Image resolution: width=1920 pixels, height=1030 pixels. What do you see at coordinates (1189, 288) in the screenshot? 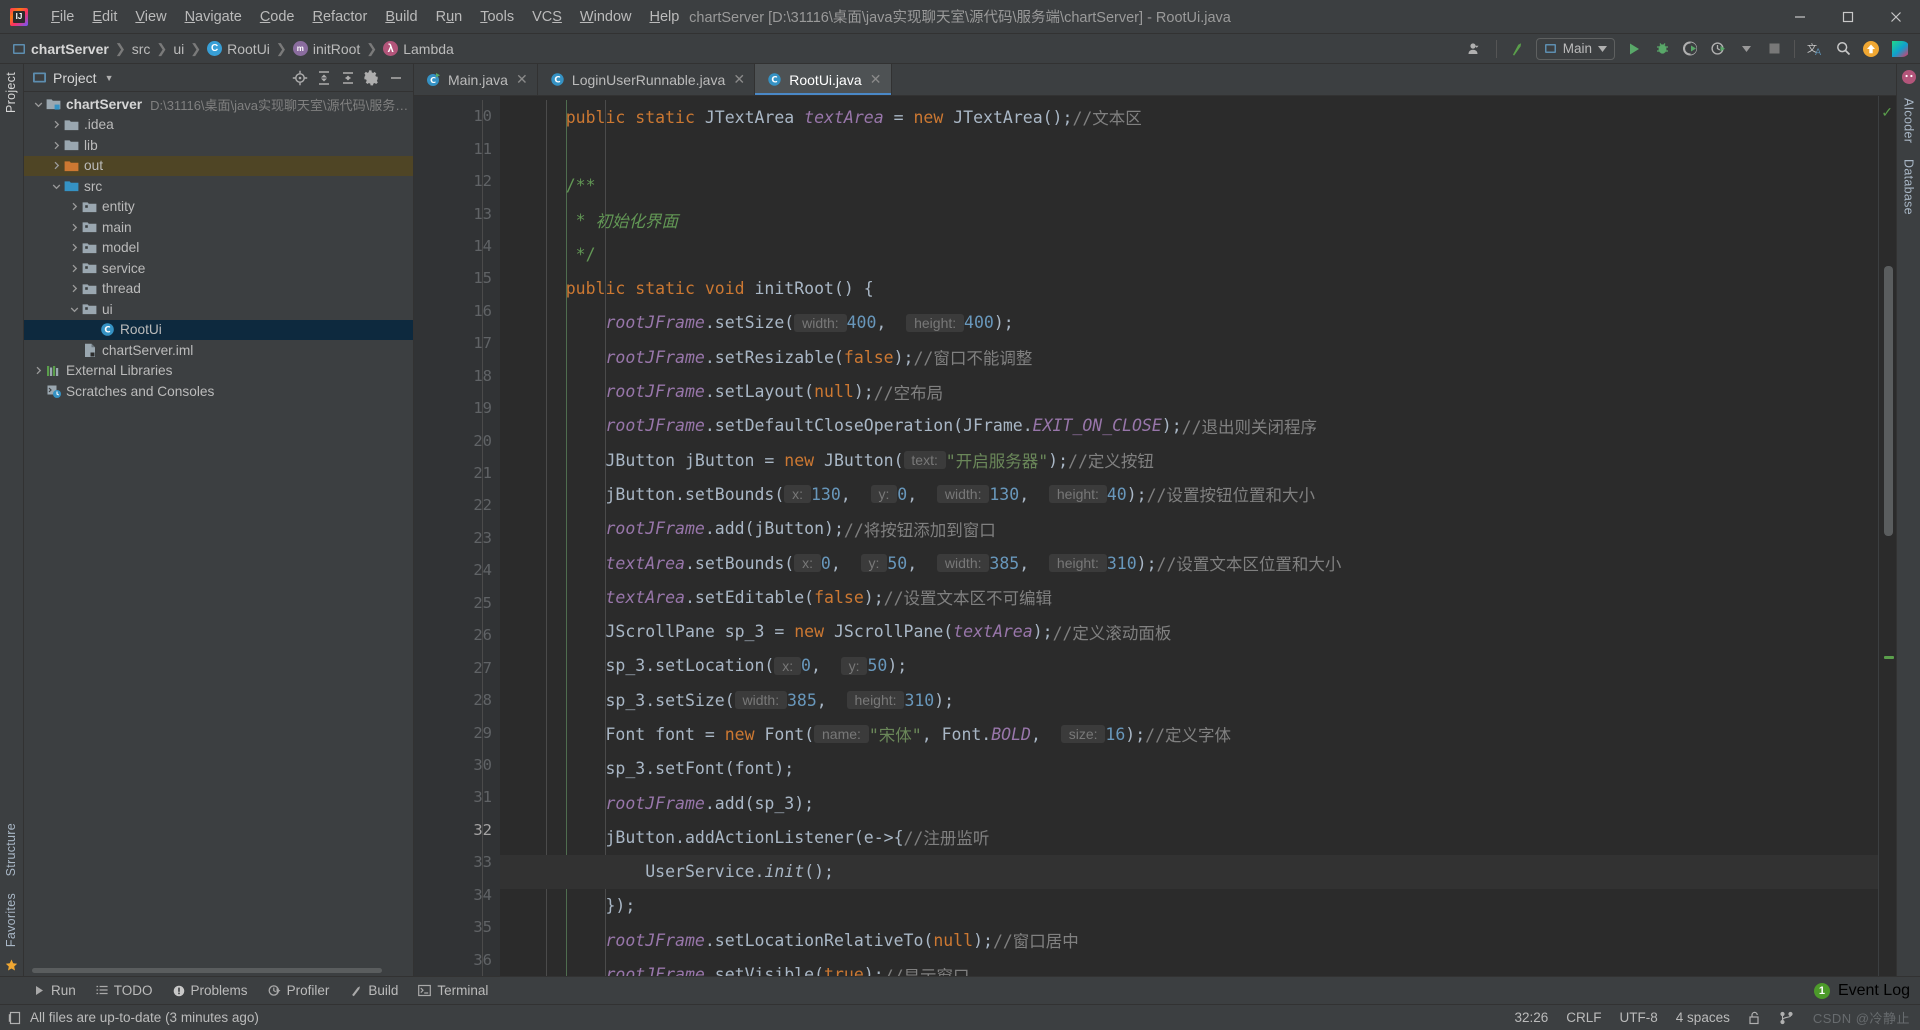
I see `code-line: public static void initRoot() {` at bounding box center [1189, 288].